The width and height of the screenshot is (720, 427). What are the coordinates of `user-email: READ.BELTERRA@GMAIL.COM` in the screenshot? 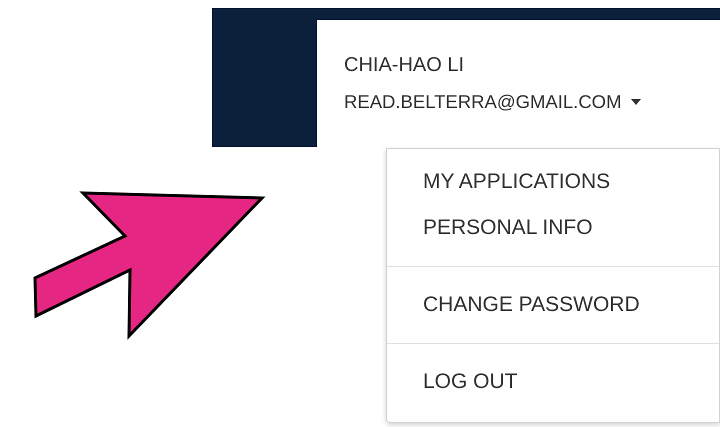 It's located at (483, 102).